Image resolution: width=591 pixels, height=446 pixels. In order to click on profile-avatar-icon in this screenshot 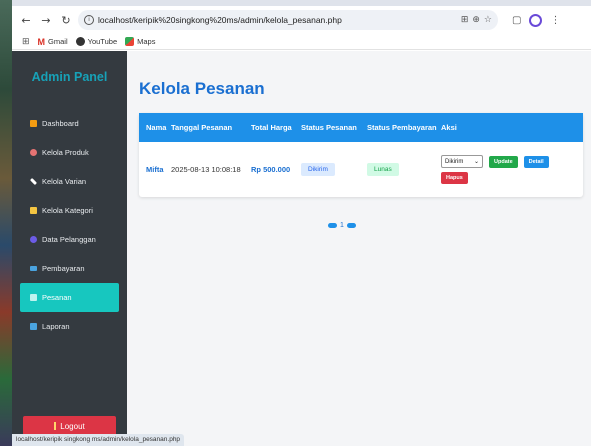, I will do `click(536, 20)`.